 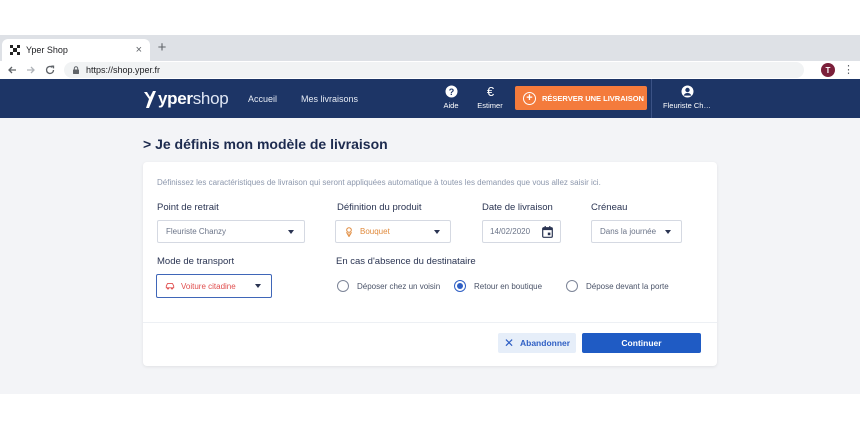 What do you see at coordinates (547, 232) in the screenshot?
I see `calendar-icon` at bounding box center [547, 232].